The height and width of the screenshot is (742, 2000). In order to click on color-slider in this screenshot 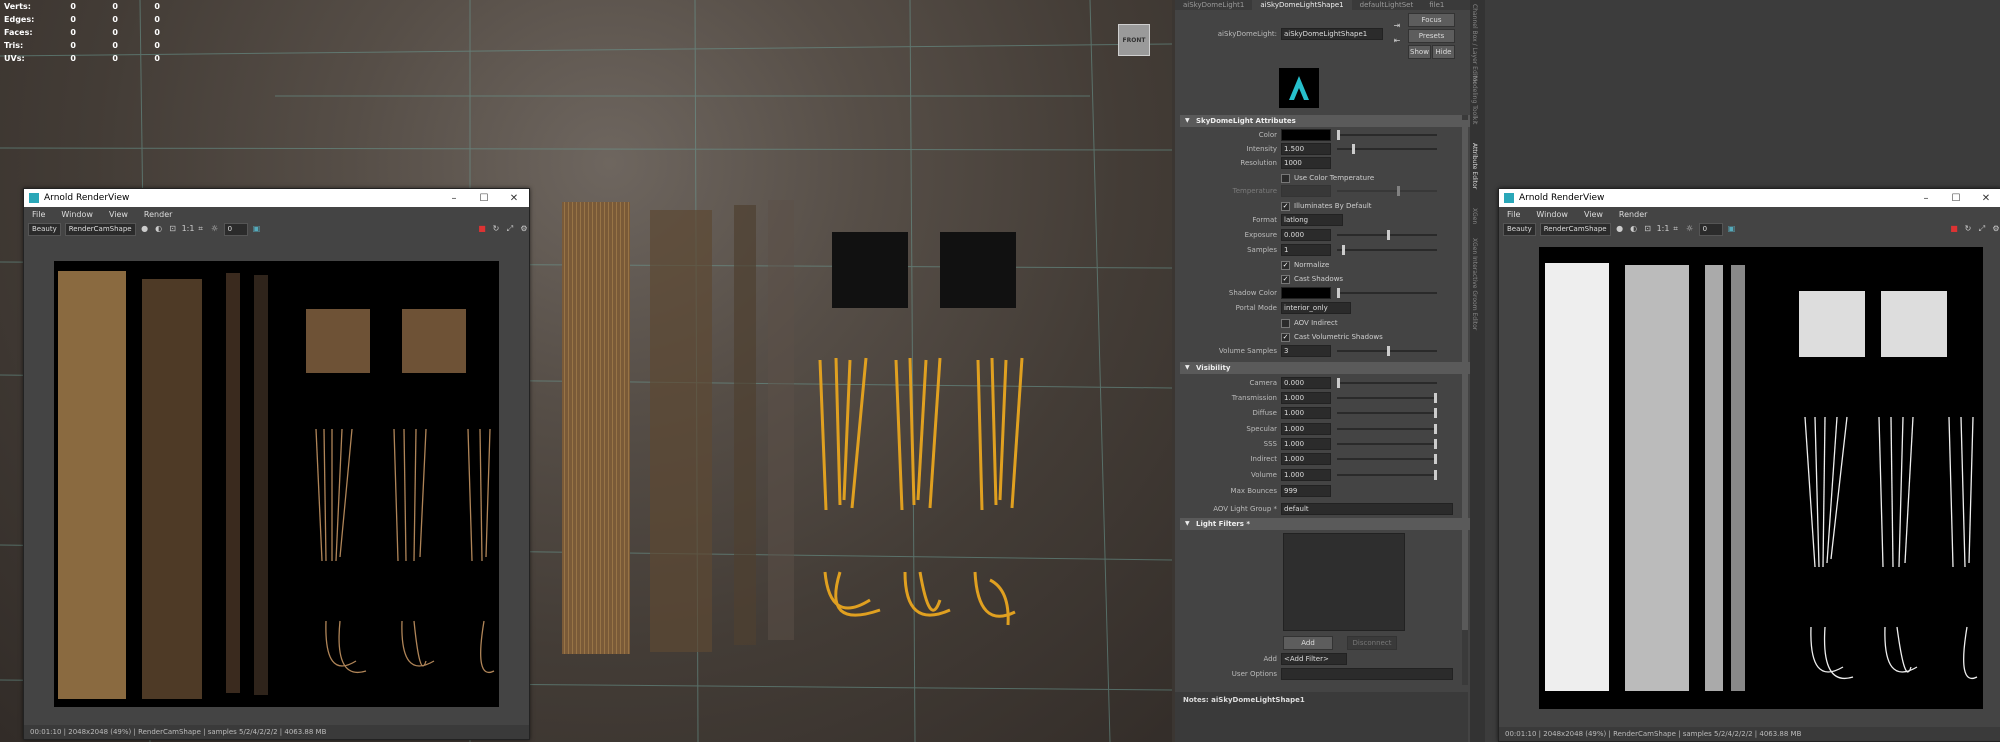, I will do `click(1387, 135)`.